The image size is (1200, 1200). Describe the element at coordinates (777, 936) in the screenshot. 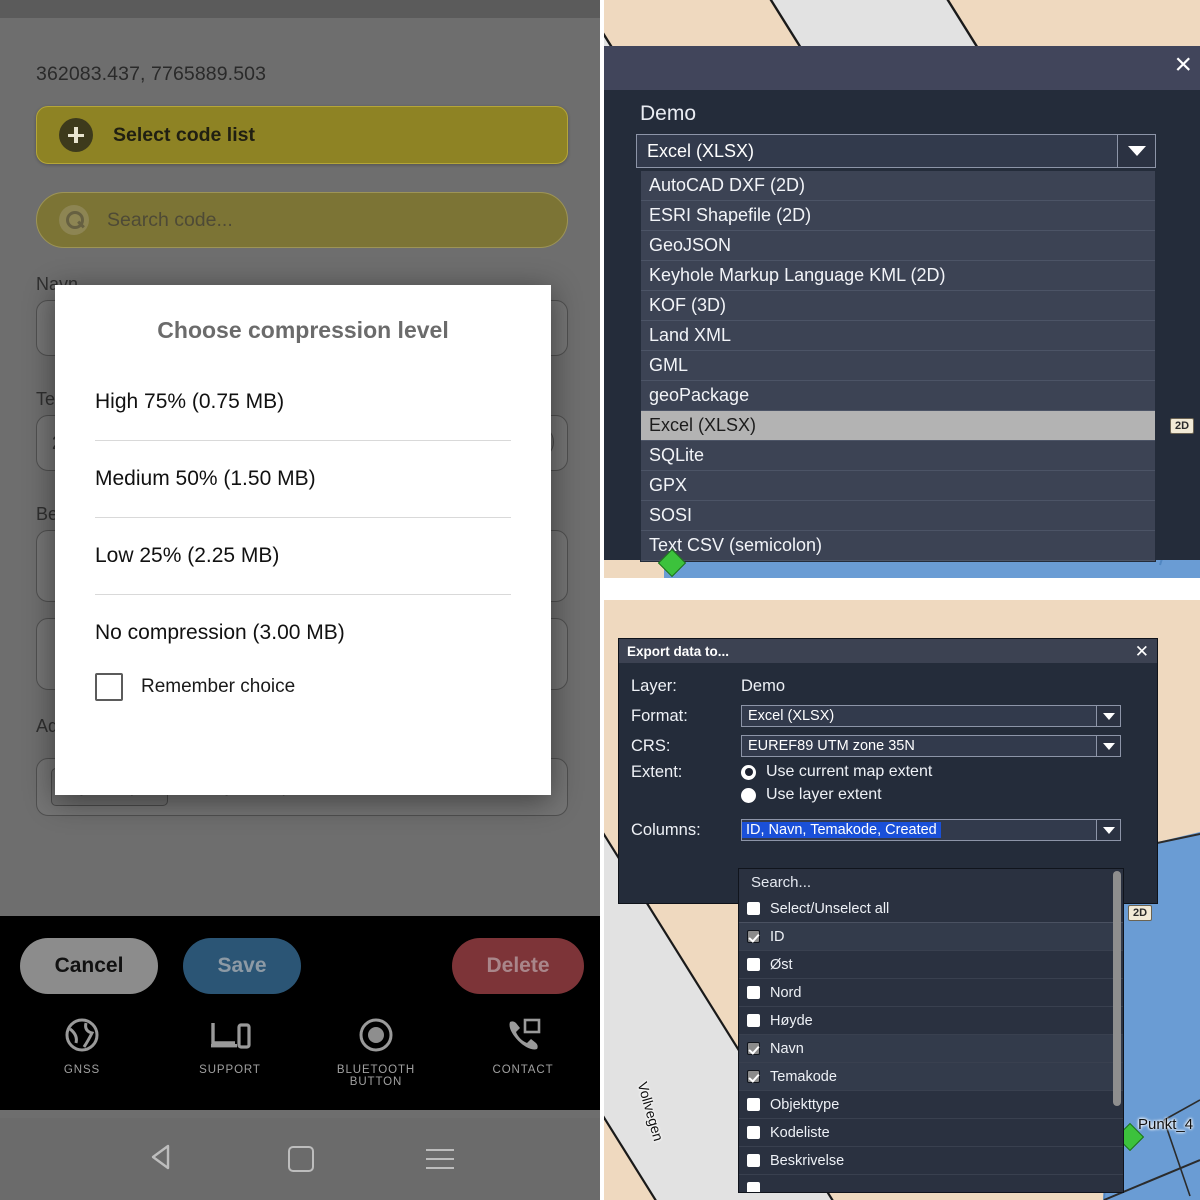

I see `column-label: ID` at that location.